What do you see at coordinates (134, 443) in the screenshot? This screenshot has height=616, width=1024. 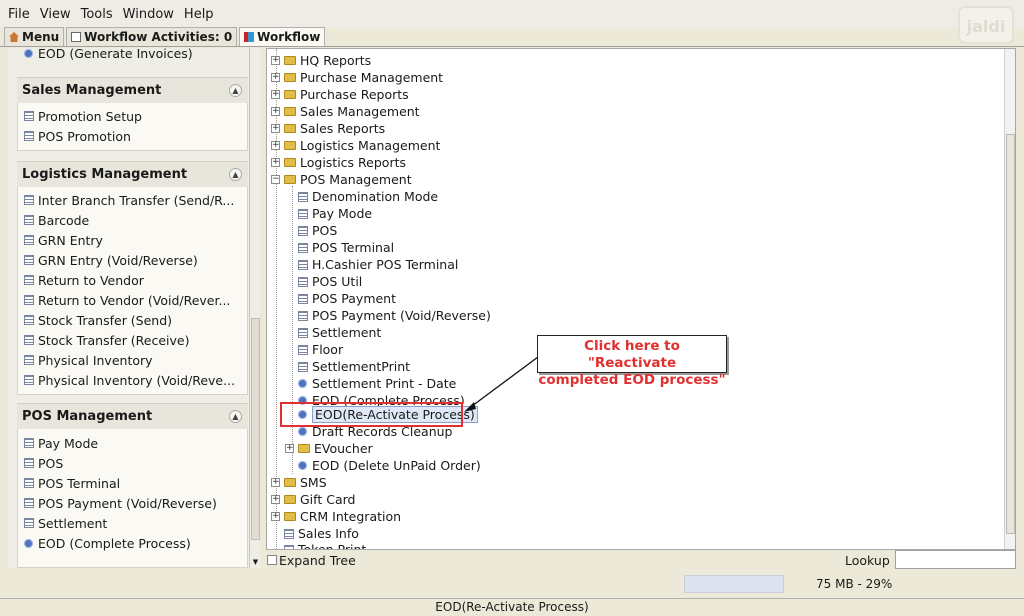 I see `list-item: Pay Mode` at bounding box center [134, 443].